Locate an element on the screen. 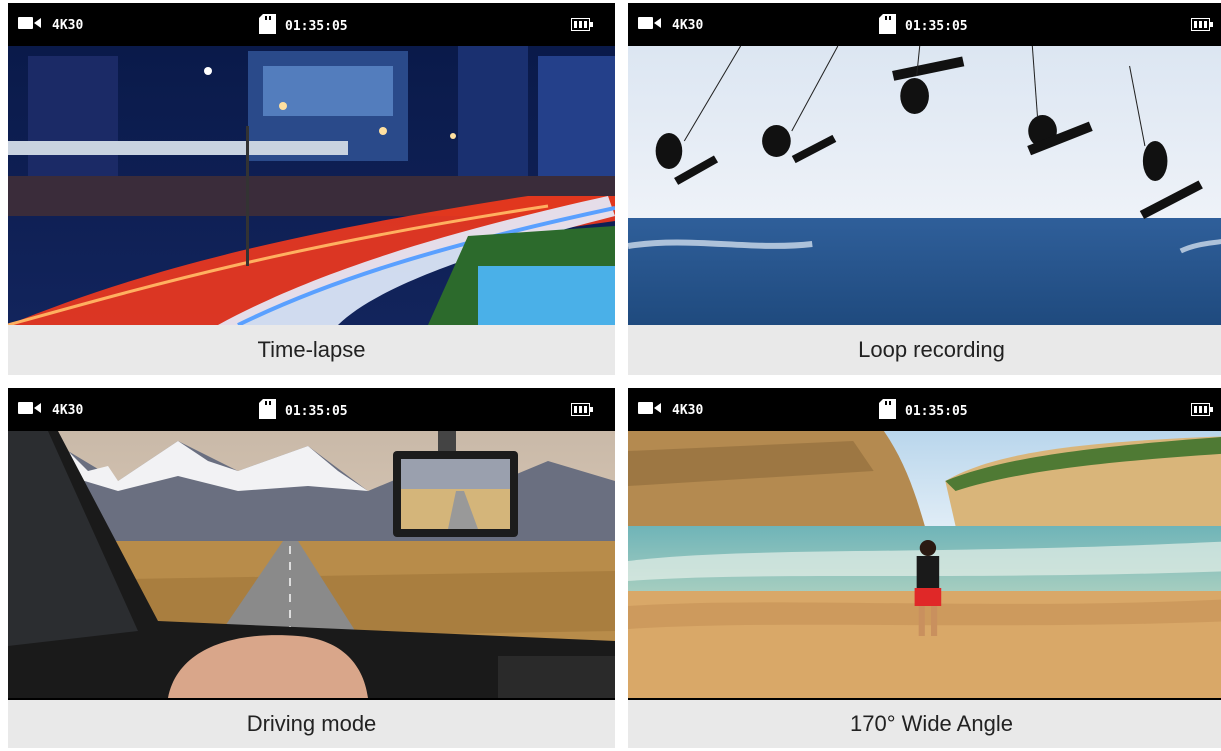 The image size is (1221, 751). mode-caption: Driving mode is located at coordinates (311, 724).